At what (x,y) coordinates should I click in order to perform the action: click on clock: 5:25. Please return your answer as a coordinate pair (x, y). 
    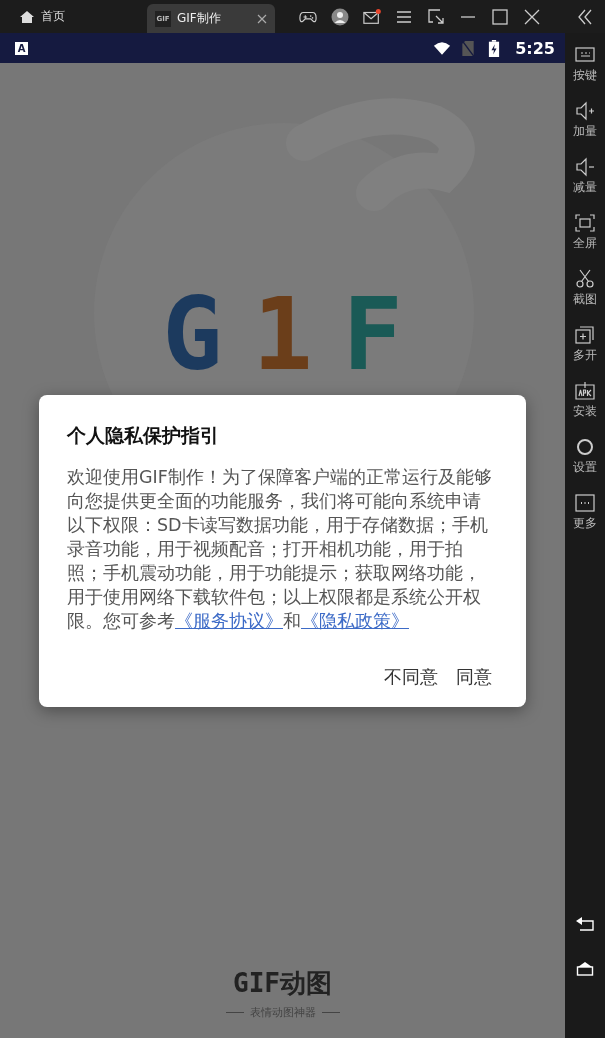
    Looking at the image, I should click on (535, 48).